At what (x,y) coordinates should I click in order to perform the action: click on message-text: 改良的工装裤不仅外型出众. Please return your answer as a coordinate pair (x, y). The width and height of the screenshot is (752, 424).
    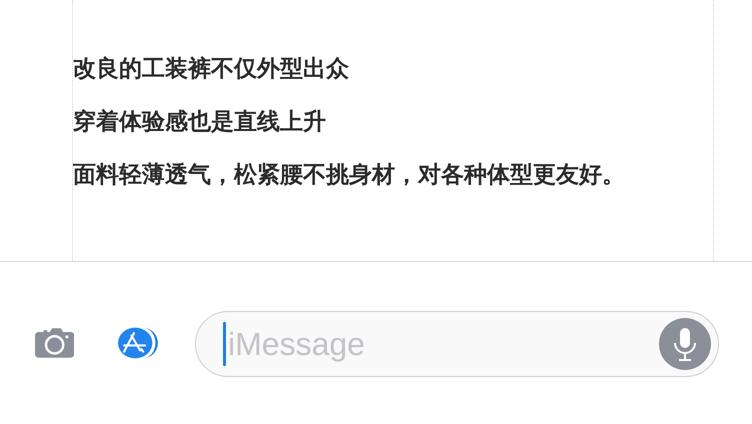
    Looking at the image, I should click on (211, 69).